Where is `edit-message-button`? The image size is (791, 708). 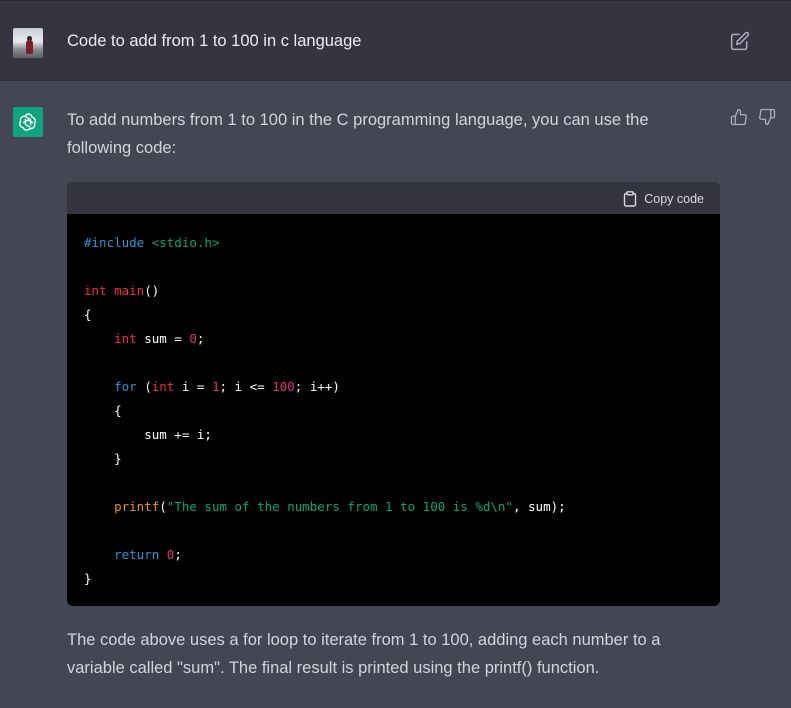 edit-message-button is located at coordinates (740, 41).